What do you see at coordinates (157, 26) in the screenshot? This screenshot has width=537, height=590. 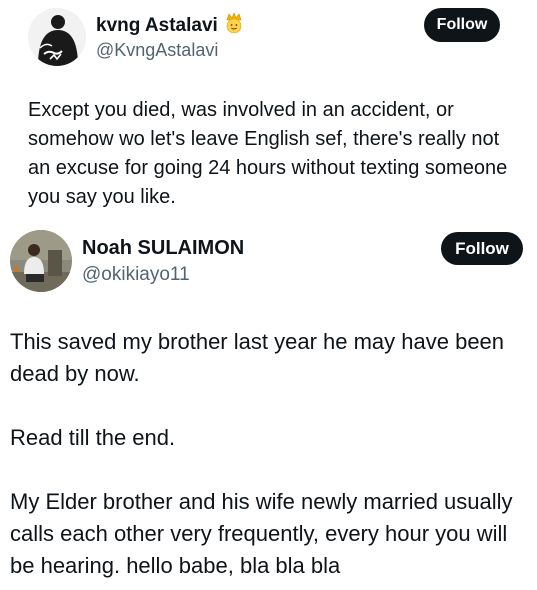 I see `author-name: kvng Astalavi` at bounding box center [157, 26].